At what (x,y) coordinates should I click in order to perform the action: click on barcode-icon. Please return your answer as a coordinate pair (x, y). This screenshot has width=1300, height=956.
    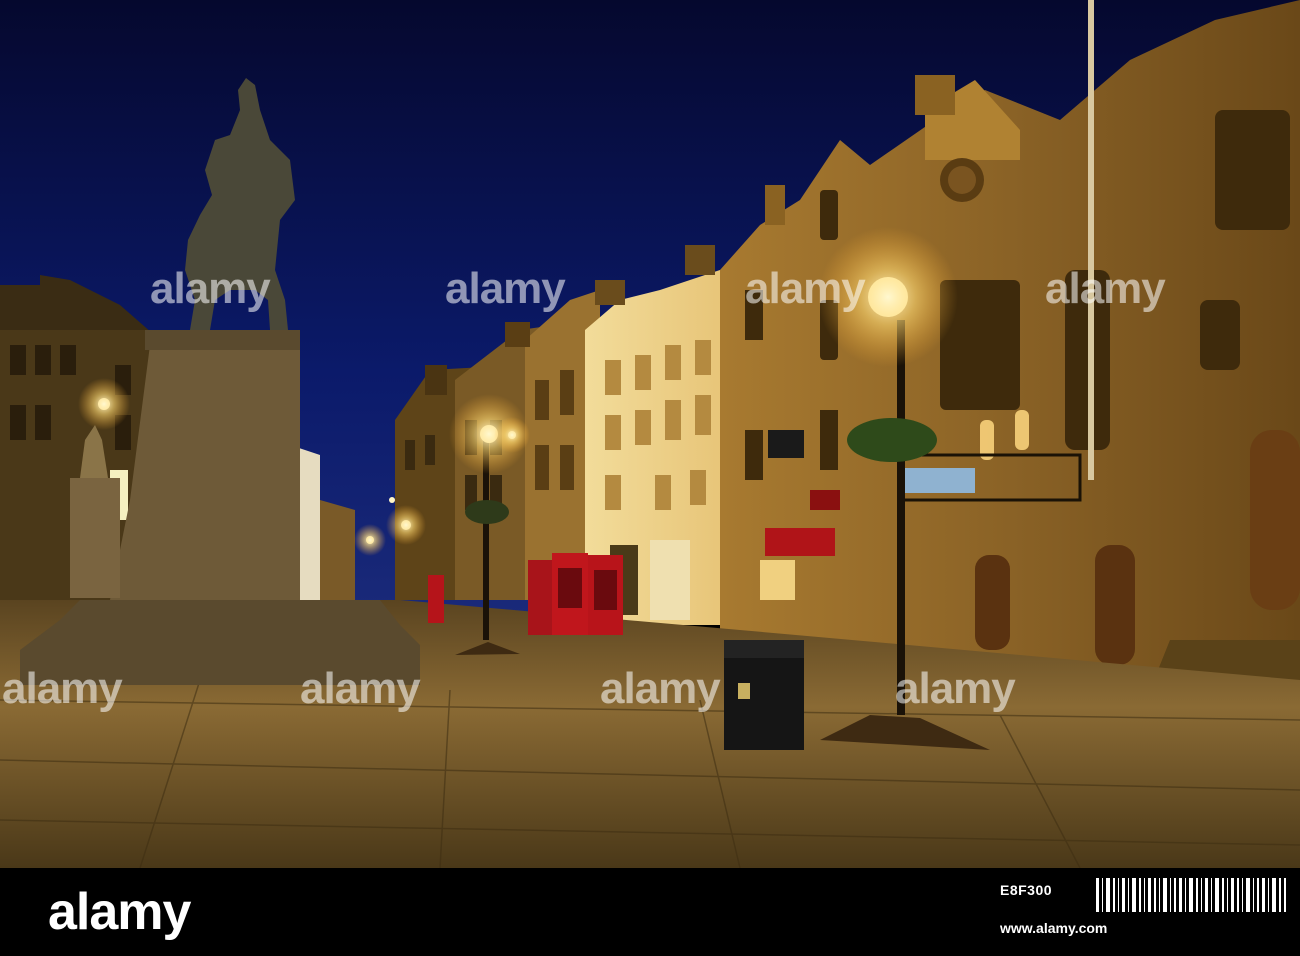
    Looking at the image, I should click on (1191, 895).